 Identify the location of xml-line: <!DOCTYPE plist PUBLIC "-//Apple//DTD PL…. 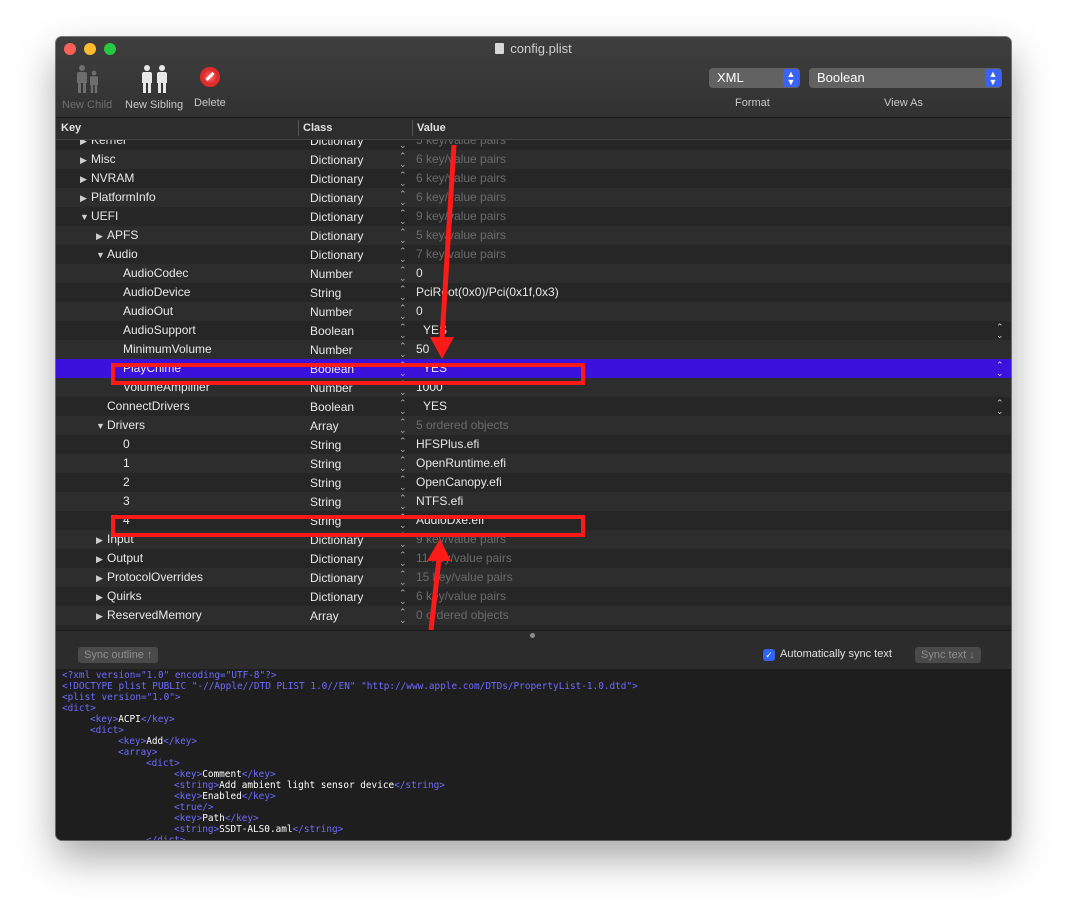
(533, 686).